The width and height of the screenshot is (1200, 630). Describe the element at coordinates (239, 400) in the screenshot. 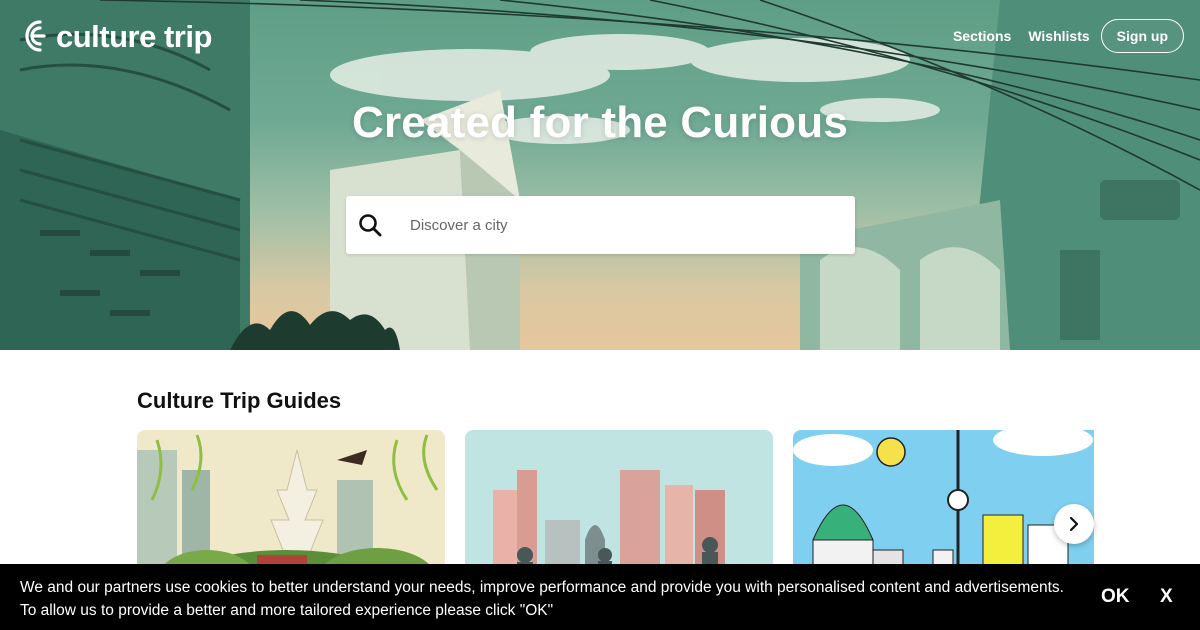

I see `guides-heading: Culture Trip Guides` at that location.